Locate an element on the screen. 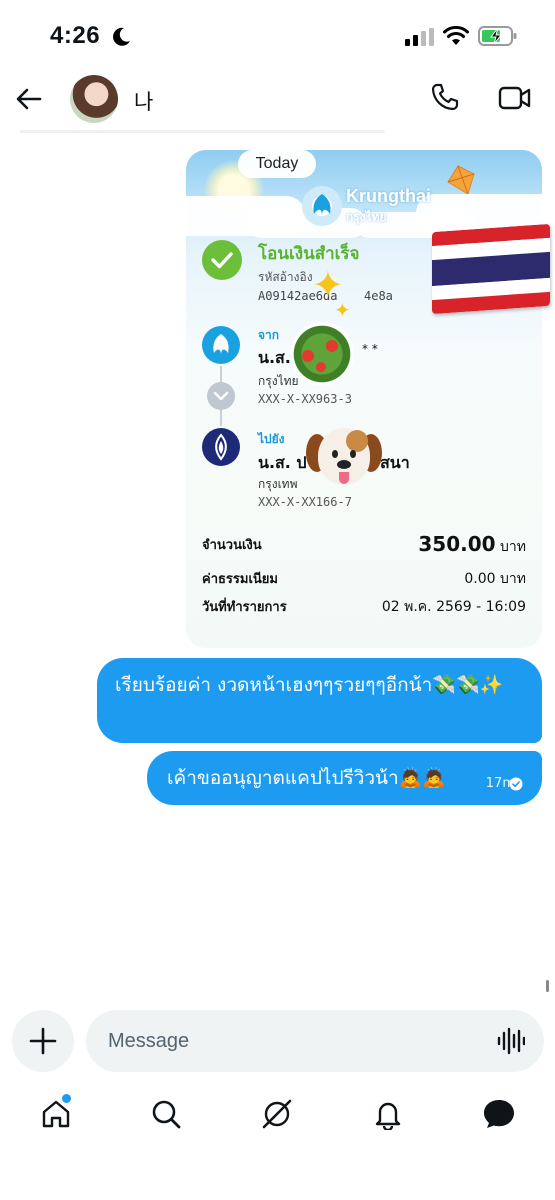  amount-value: 350.00 is located at coordinates (457, 544).